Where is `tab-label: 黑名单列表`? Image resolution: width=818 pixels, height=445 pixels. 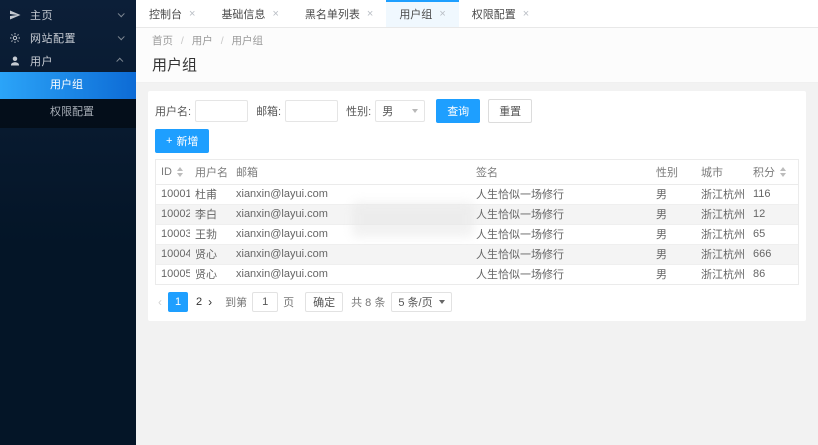 tab-label: 黑名单列表 is located at coordinates (332, 14).